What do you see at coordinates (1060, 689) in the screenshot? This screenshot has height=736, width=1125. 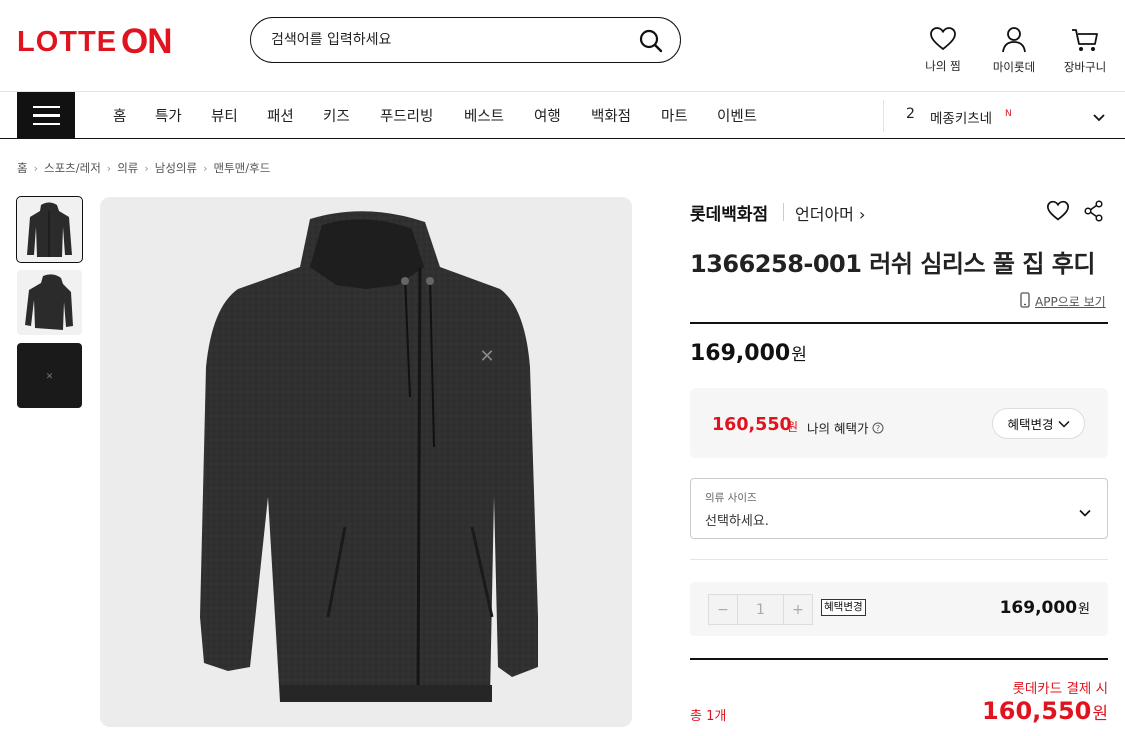 I see `card-payment-label: 롯데카드 결제 시` at bounding box center [1060, 689].